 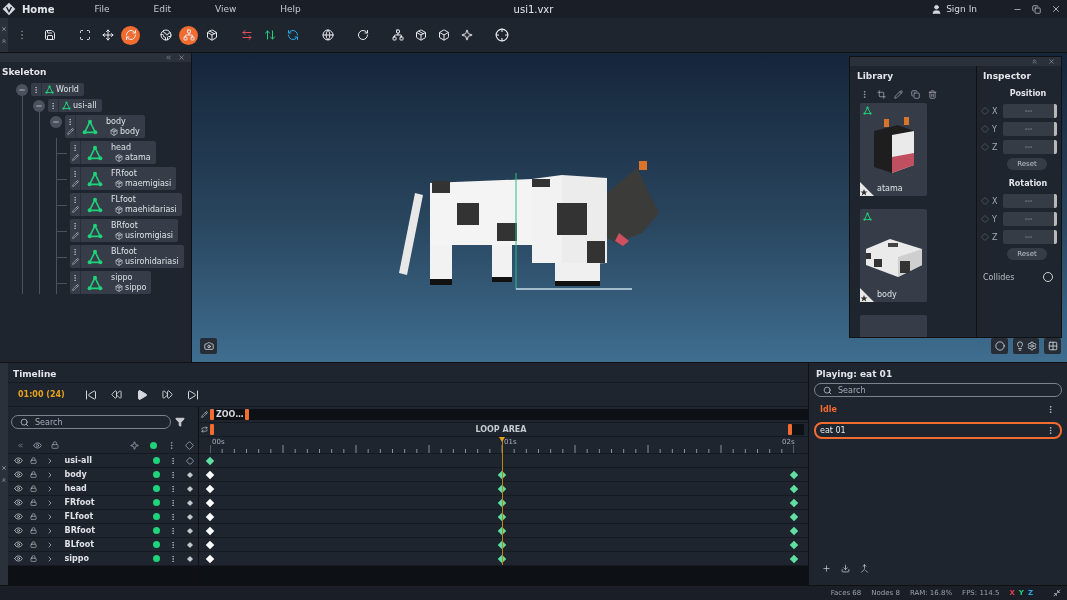 What do you see at coordinates (290, 9) in the screenshot?
I see `menu-item: Help` at bounding box center [290, 9].